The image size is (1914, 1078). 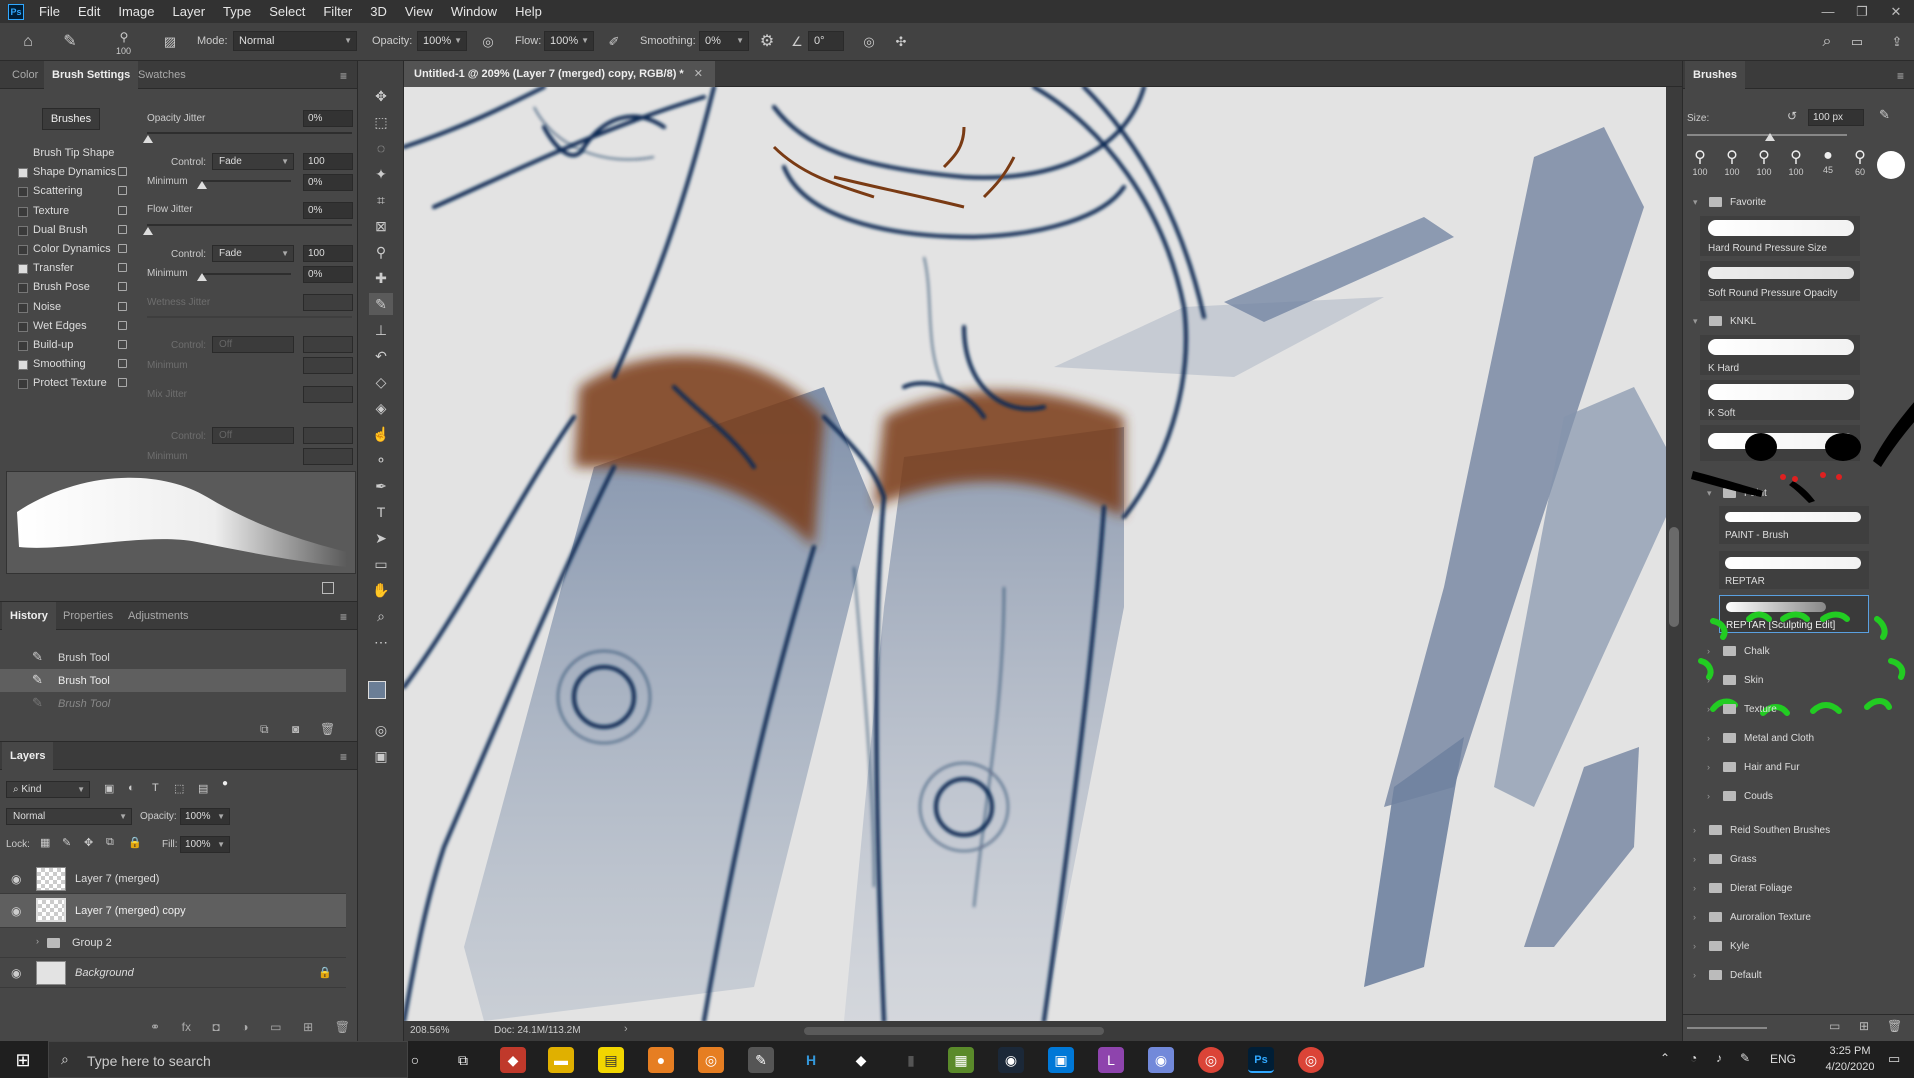 What do you see at coordinates (429, 1030) in the screenshot?
I see `zoom-readout: 208.56%` at bounding box center [429, 1030].